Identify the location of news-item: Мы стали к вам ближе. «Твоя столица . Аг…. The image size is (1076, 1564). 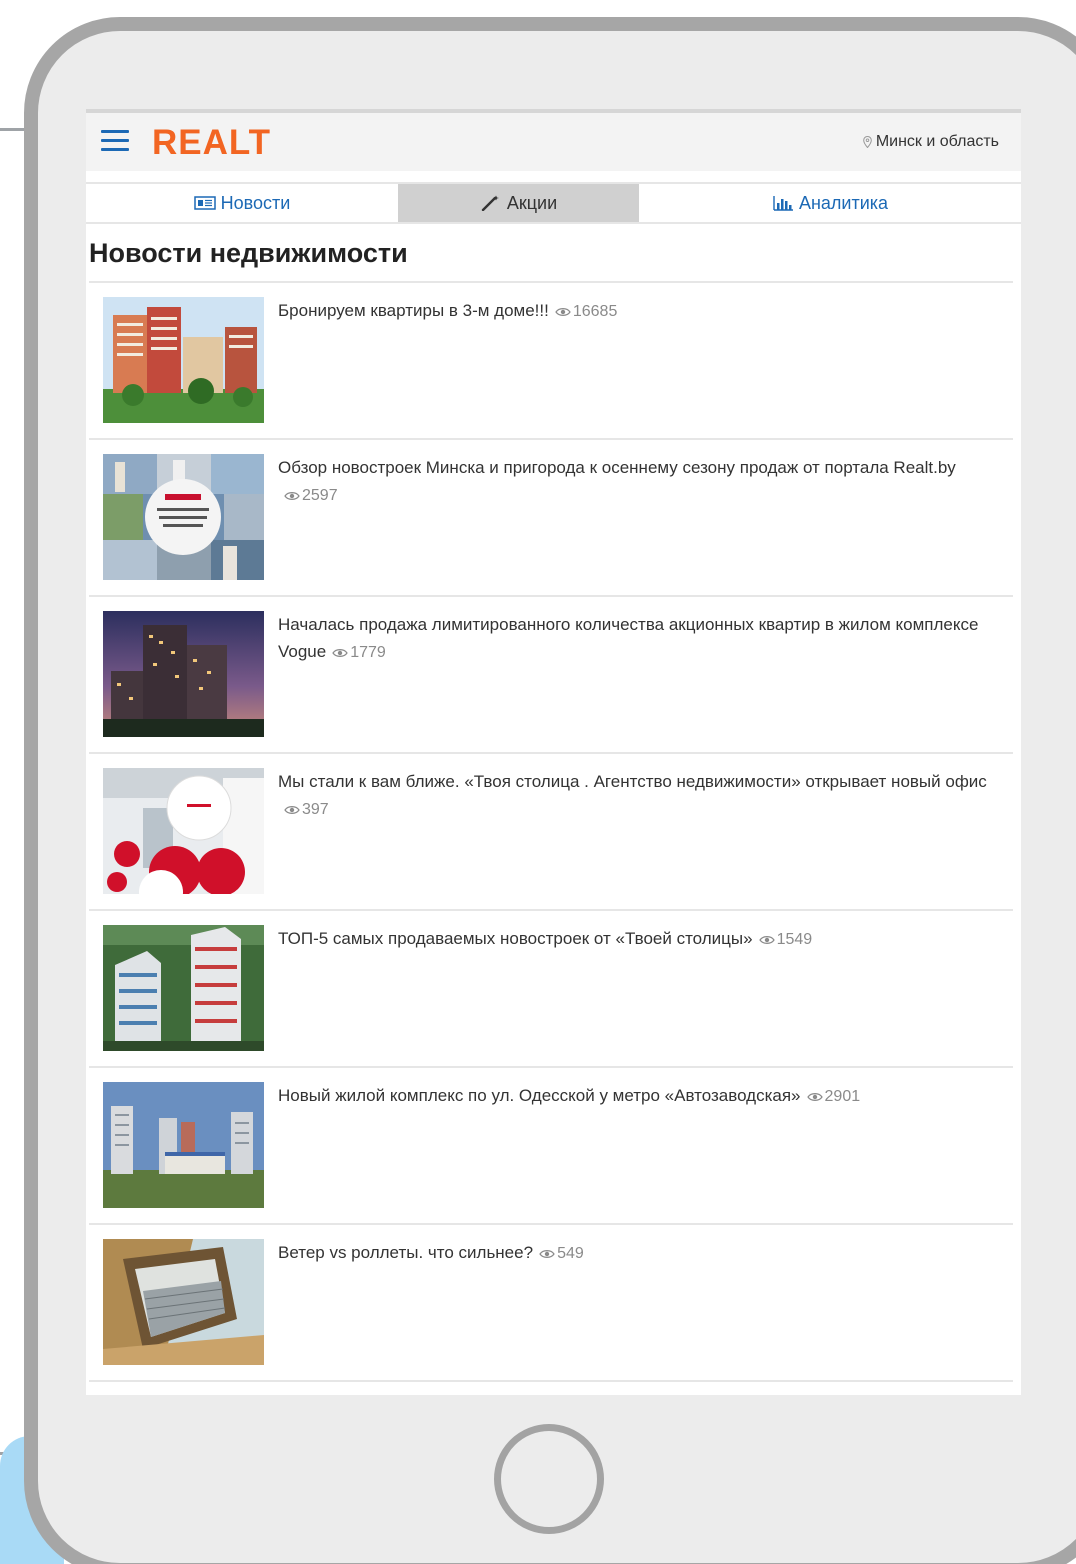
(551, 832).